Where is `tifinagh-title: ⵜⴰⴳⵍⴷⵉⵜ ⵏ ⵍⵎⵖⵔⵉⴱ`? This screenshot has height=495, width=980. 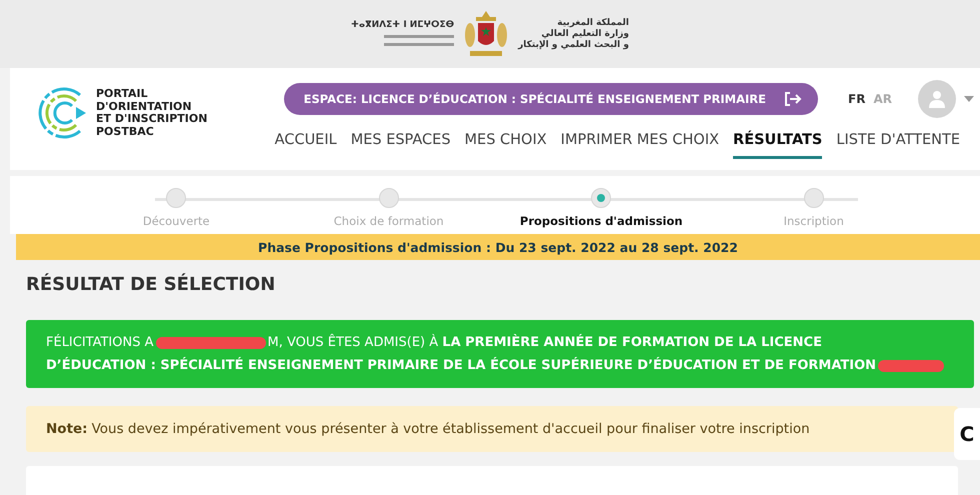
tifinagh-title: ⵜⴰⴳⵍⴷⵉⵜ ⵏ ⵍⵎⵖⵔⵉⴱ is located at coordinates (402, 25).